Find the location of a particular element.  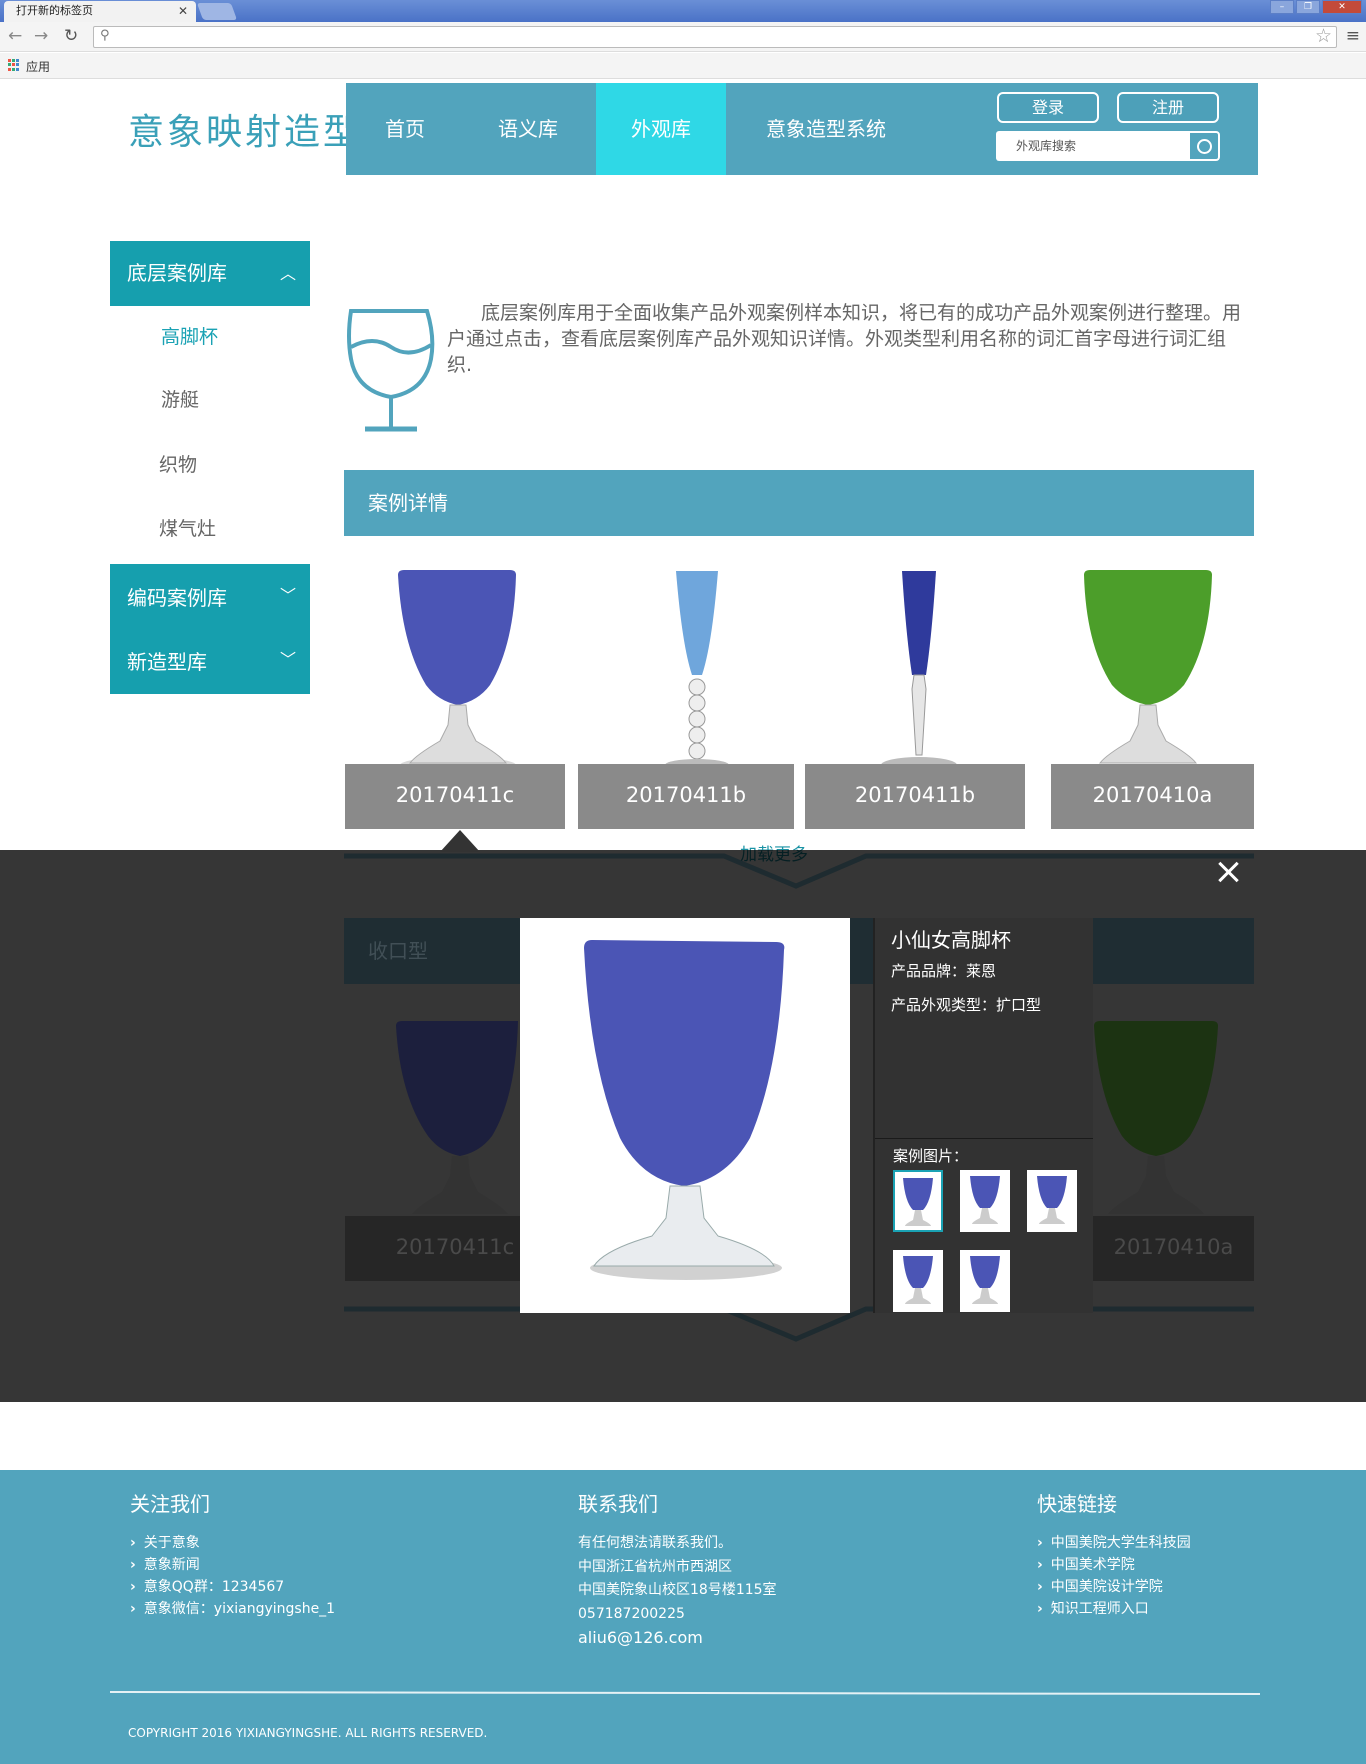

product-type: 产品外观类型：扩口型 is located at coordinates (966, 1005).